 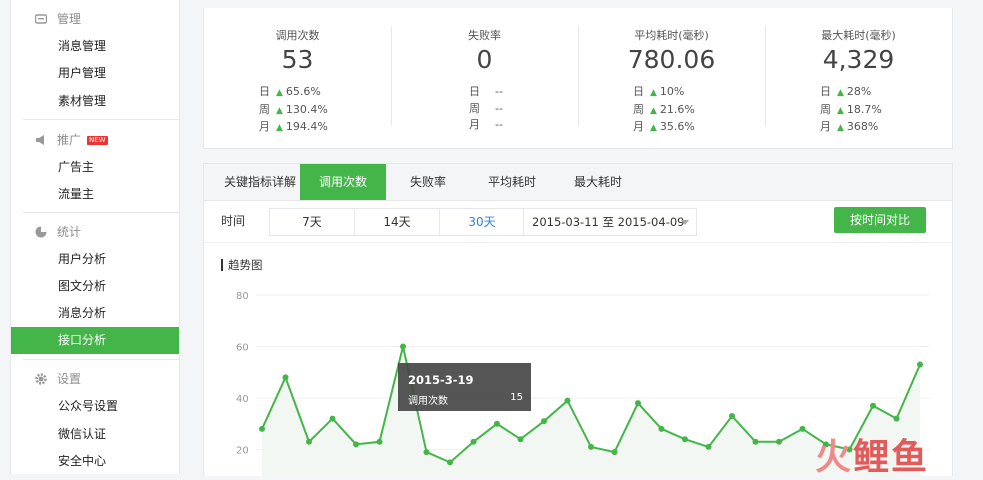 I want to click on sidebar-item-user-management: 用户管理, so click(x=95, y=73).